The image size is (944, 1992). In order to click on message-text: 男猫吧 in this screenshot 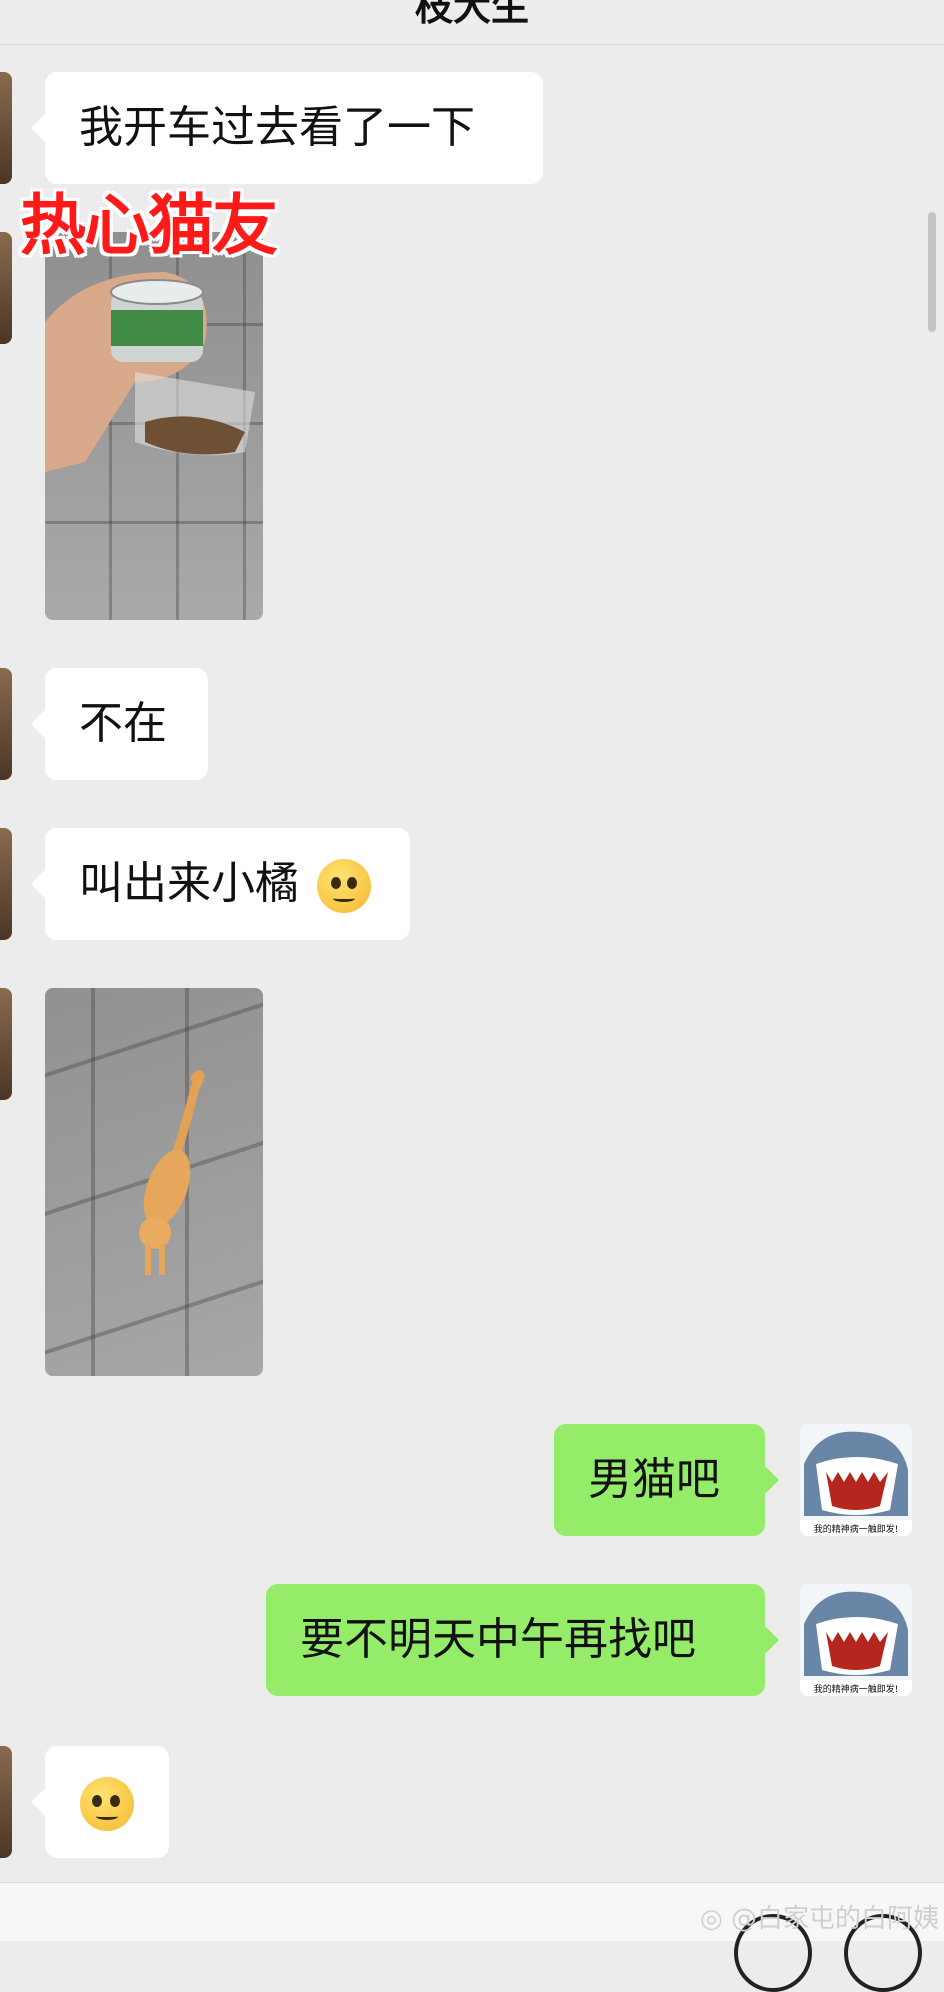, I will do `click(654, 1479)`.